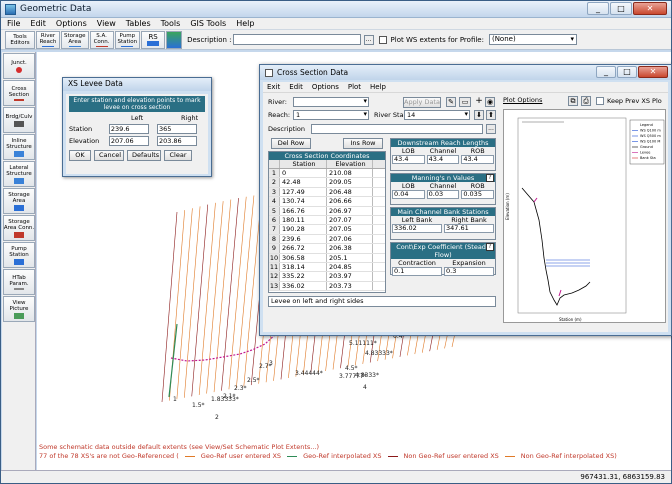 Image resolution: width=672 pixels, height=484 pixels. I want to click on table-row: 4 130.74 206.66, so click(327, 202).